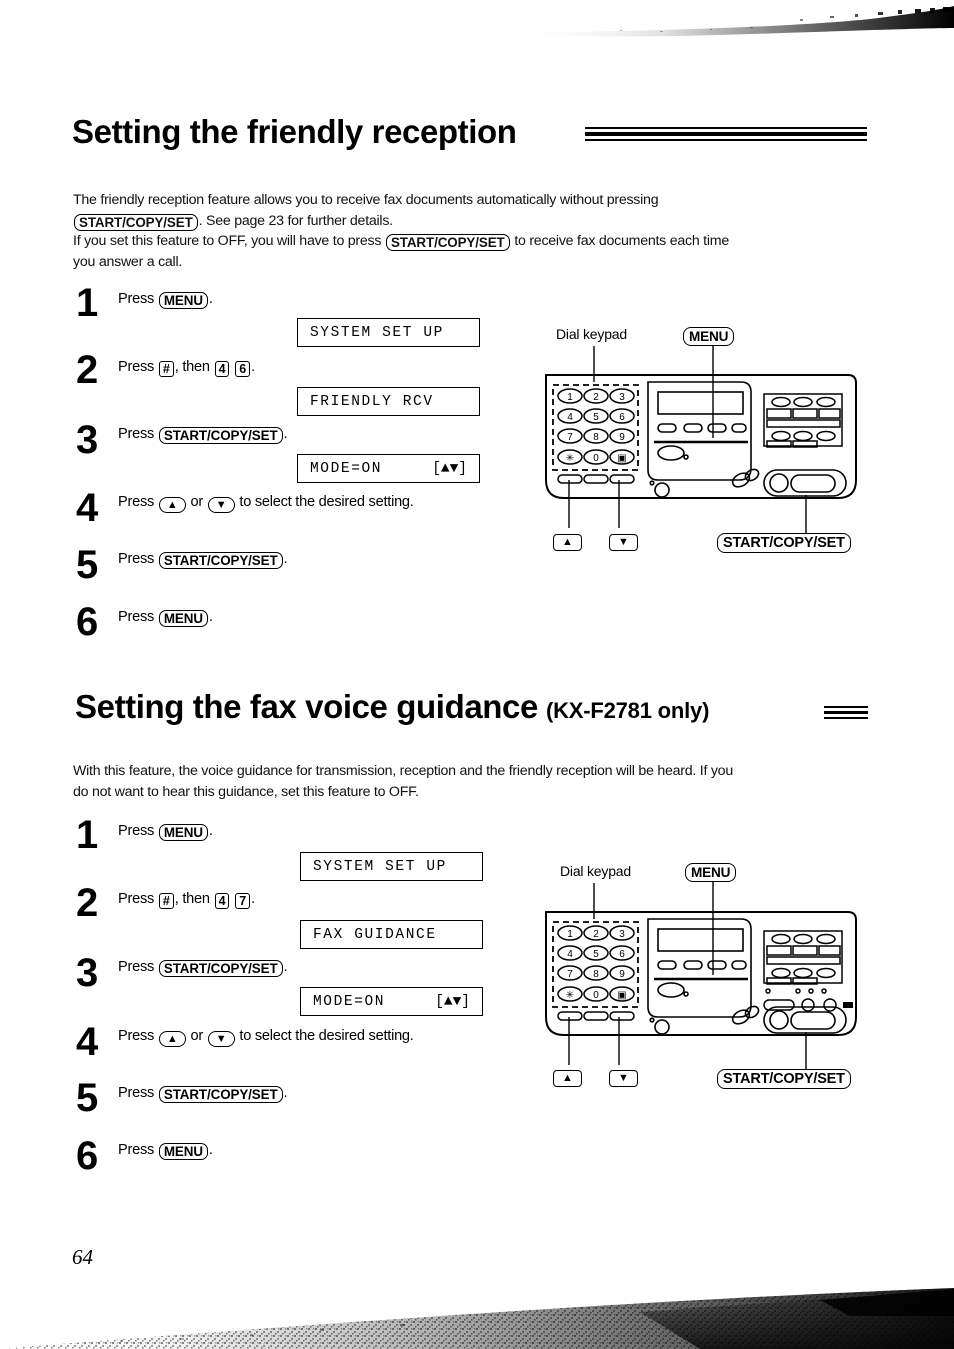  I want to click on callout-start-copy-set-2: START/COPY/SET, so click(784, 1079).